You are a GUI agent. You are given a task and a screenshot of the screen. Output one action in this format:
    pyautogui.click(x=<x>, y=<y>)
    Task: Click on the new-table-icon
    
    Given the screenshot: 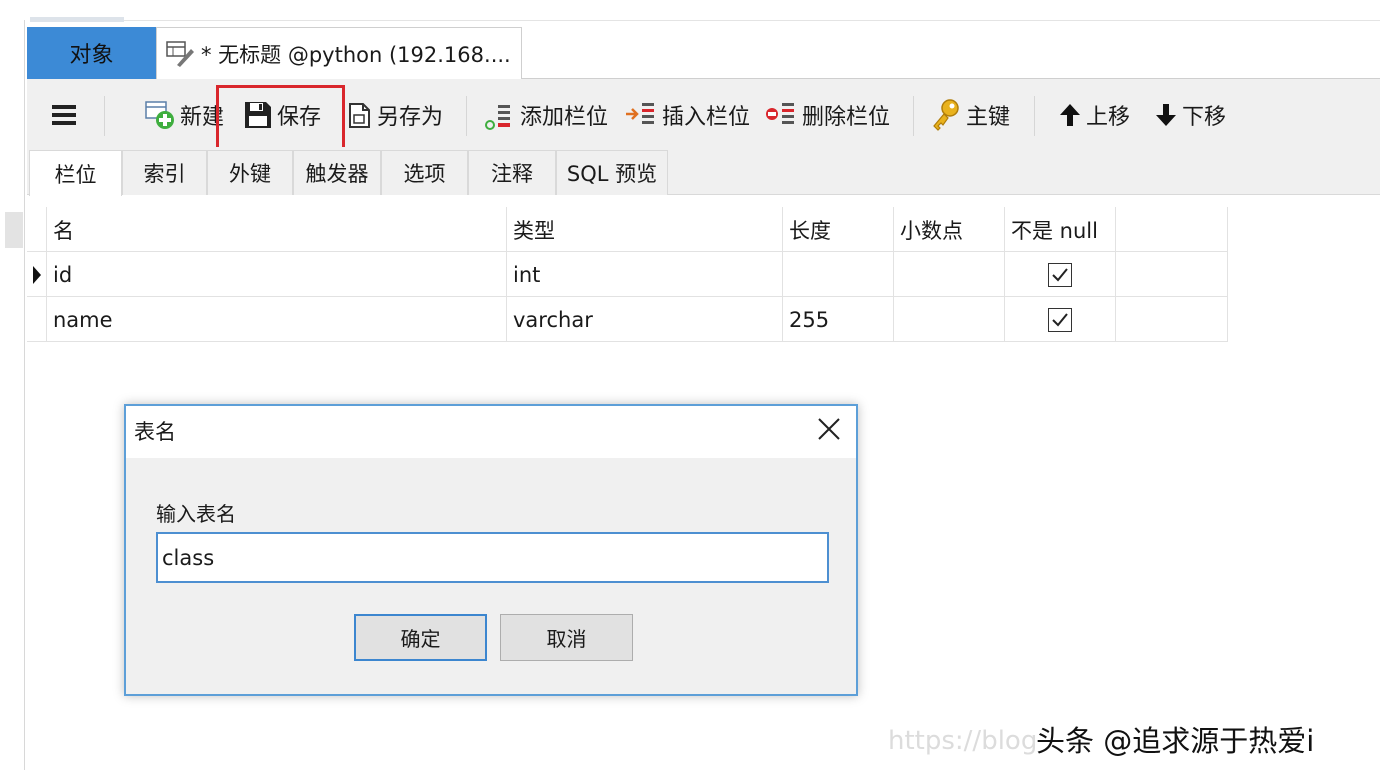 What is the action you would take?
    pyautogui.click(x=160, y=115)
    